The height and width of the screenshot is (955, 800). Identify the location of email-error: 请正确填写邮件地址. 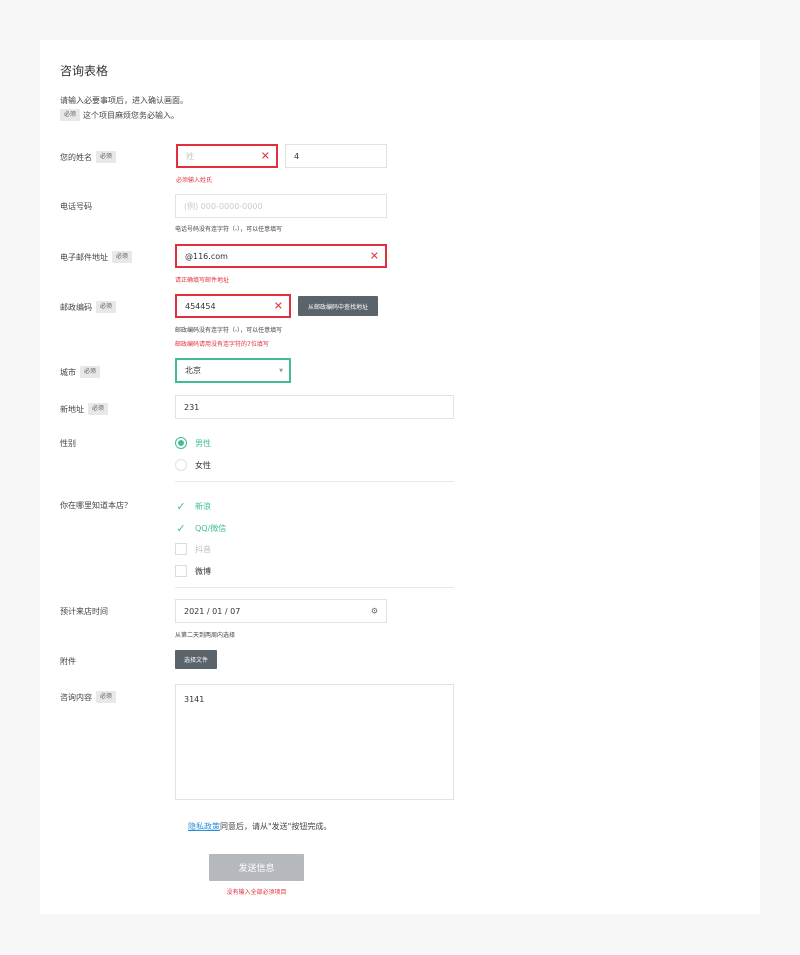
(202, 280).